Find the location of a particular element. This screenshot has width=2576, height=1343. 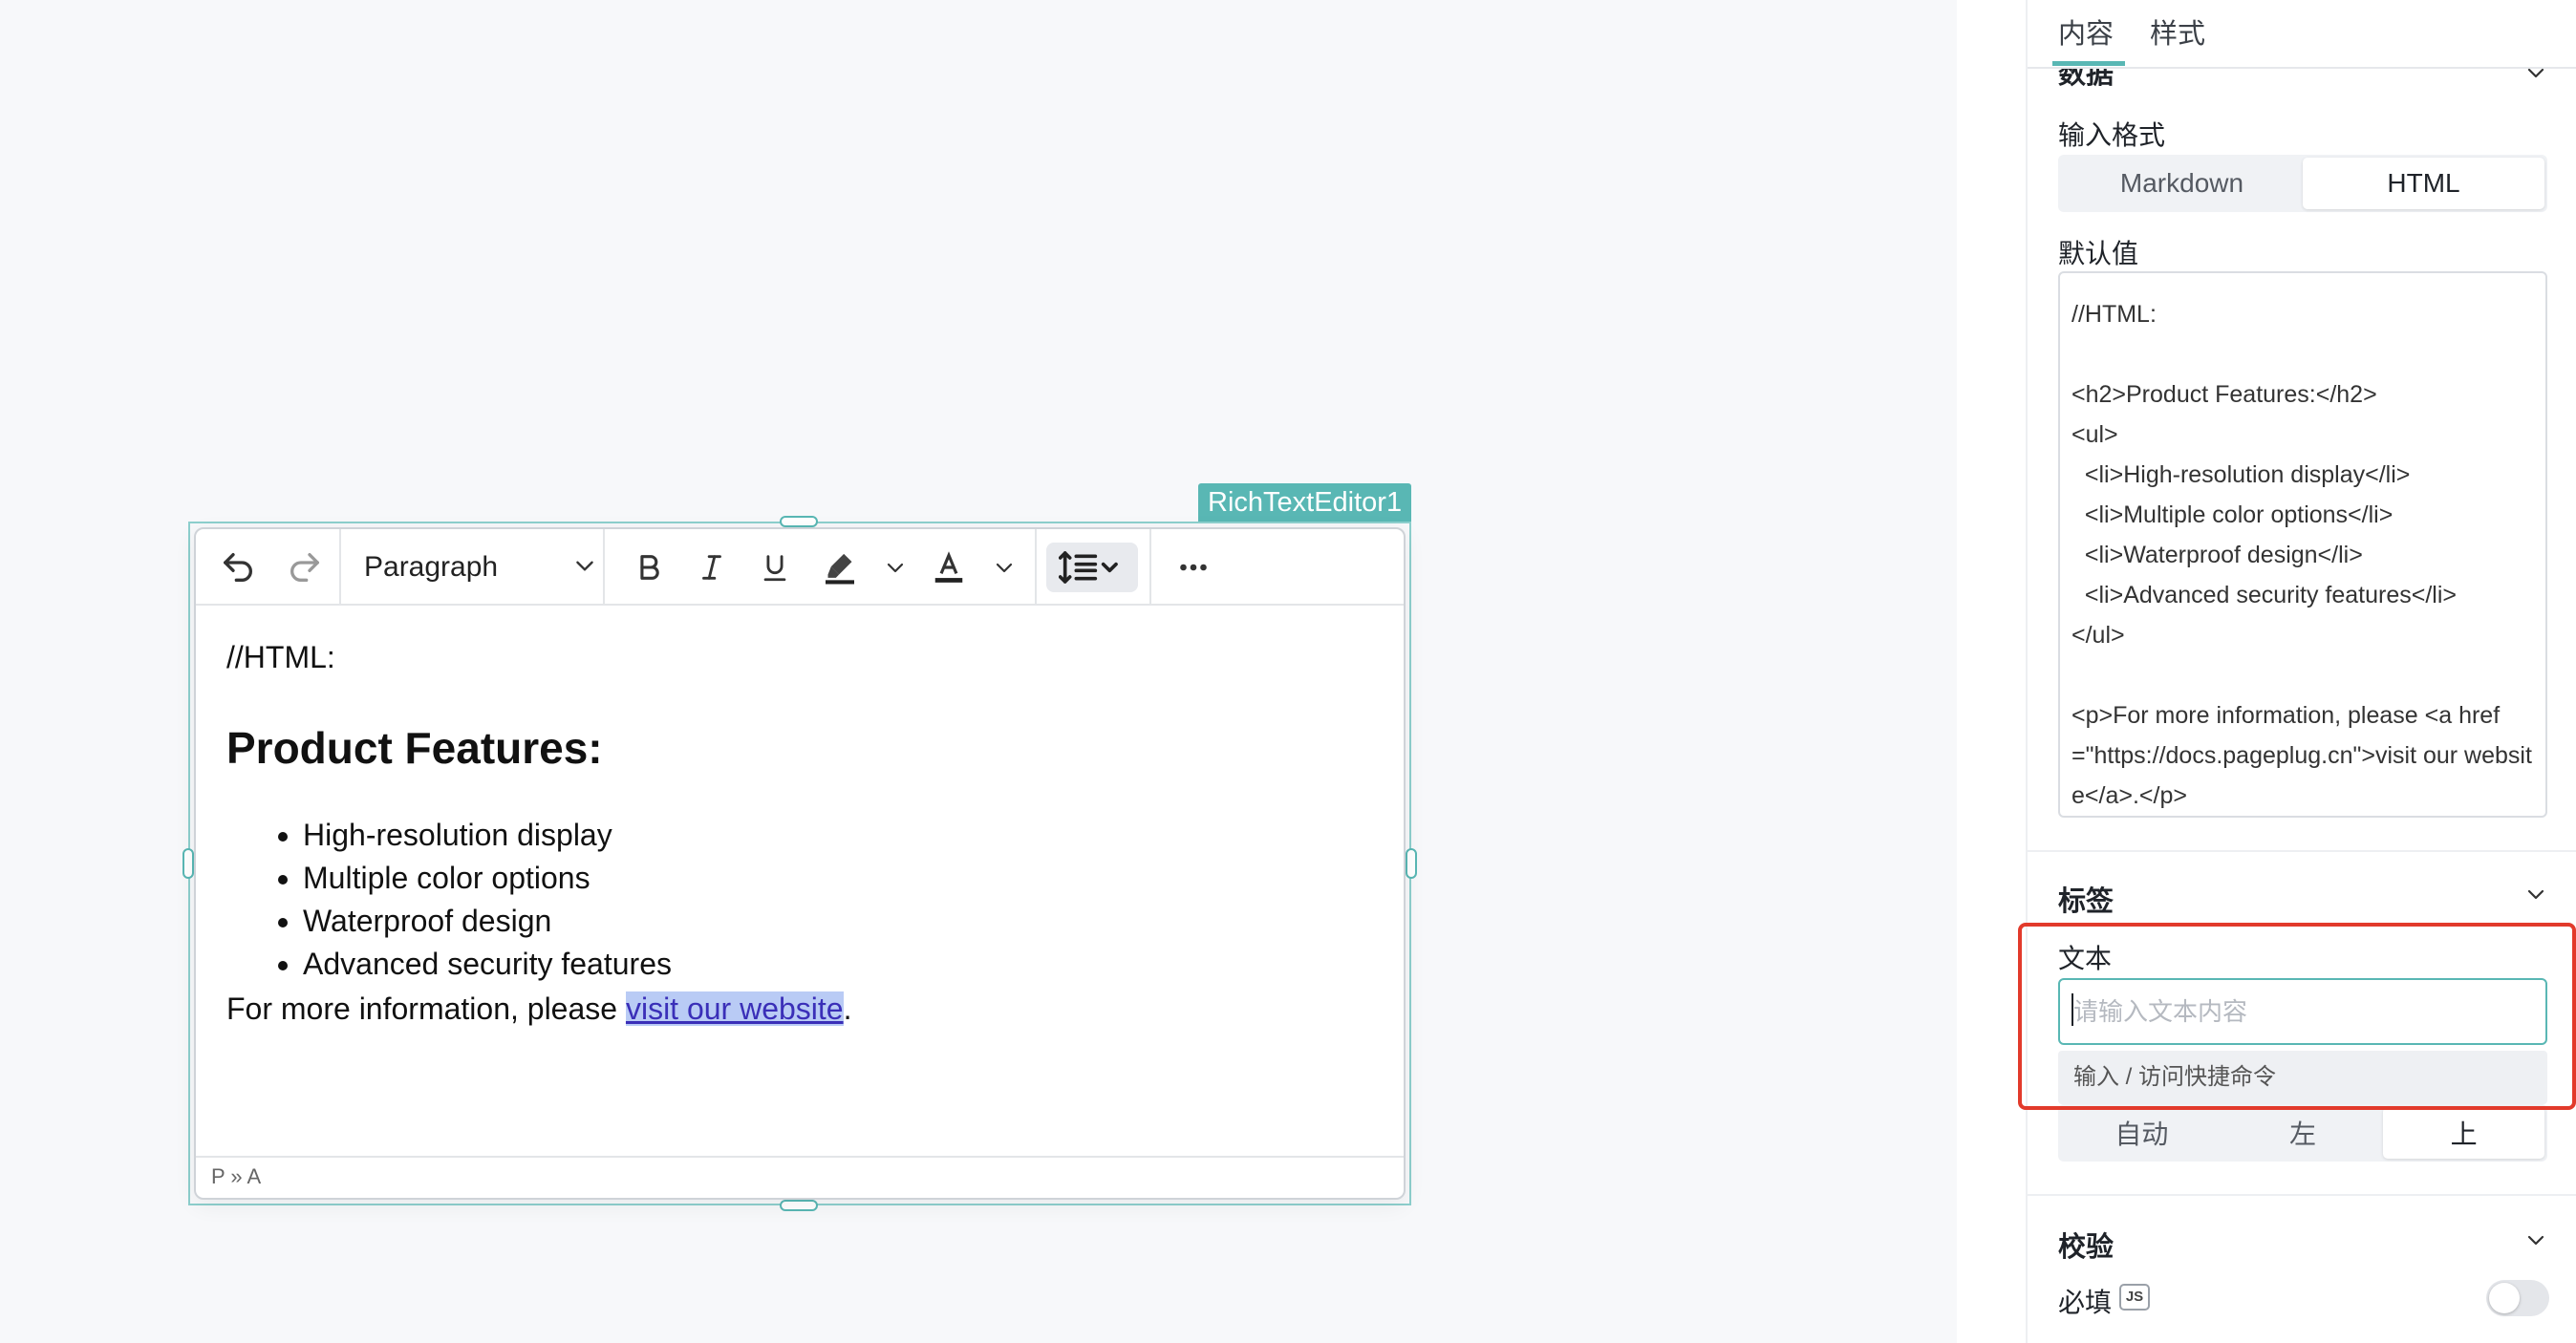

underline-icon is located at coordinates (775, 567).